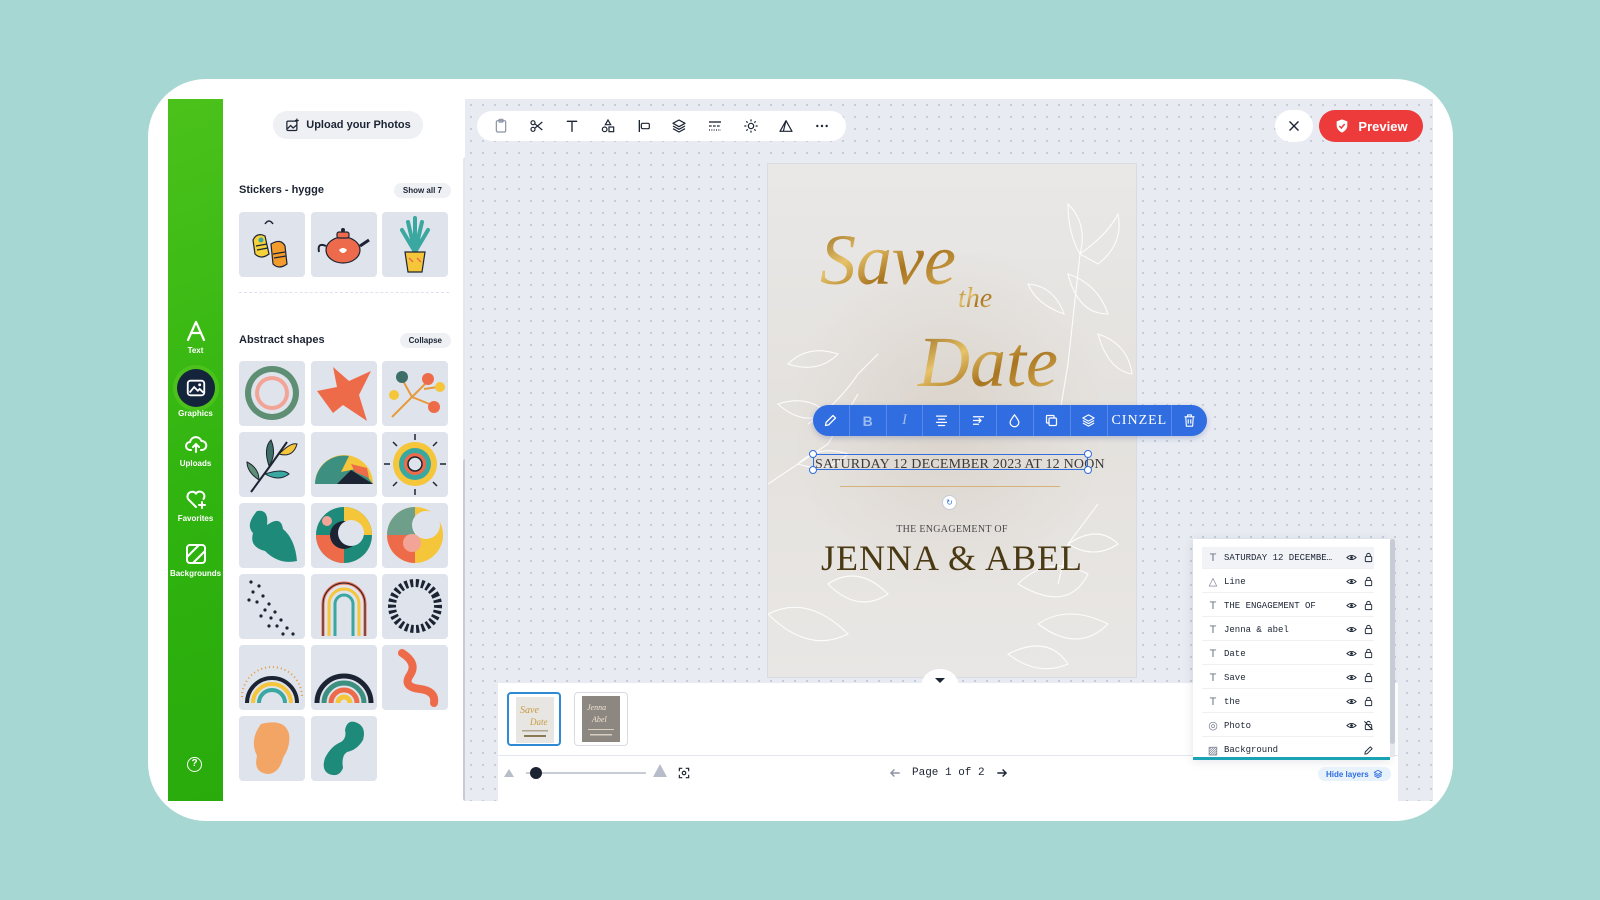 The image size is (1600, 900). What do you see at coordinates (272, 393) in the screenshot?
I see `shape-rings` at bounding box center [272, 393].